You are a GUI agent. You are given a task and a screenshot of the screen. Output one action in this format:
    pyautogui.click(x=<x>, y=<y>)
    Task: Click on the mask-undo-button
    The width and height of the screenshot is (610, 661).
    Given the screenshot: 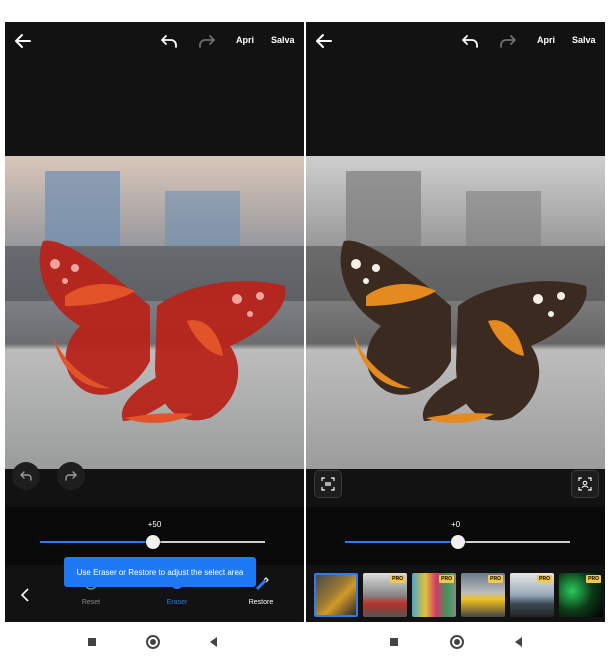 What is the action you would take?
    pyautogui.click(x=26, y=476)
    